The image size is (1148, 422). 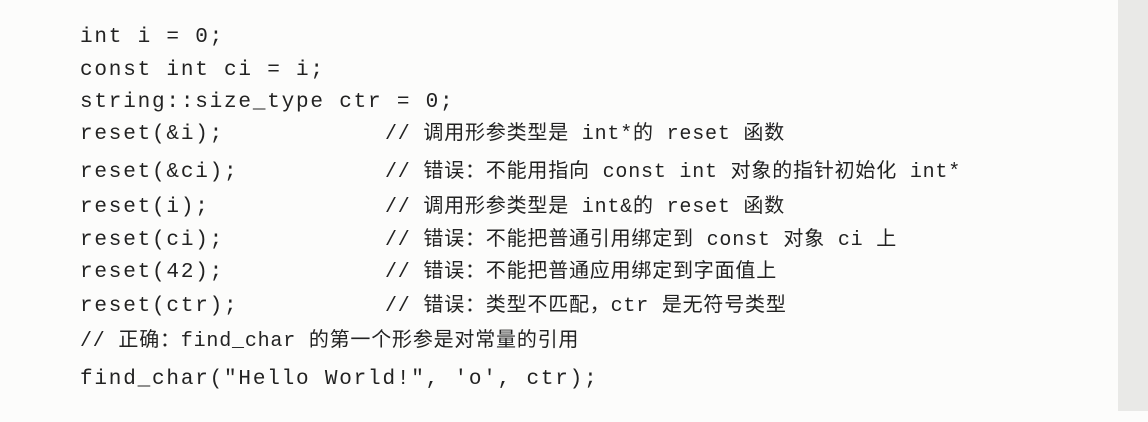 I want to click on code-text: reset(&i);, so click(x=152, y=134).